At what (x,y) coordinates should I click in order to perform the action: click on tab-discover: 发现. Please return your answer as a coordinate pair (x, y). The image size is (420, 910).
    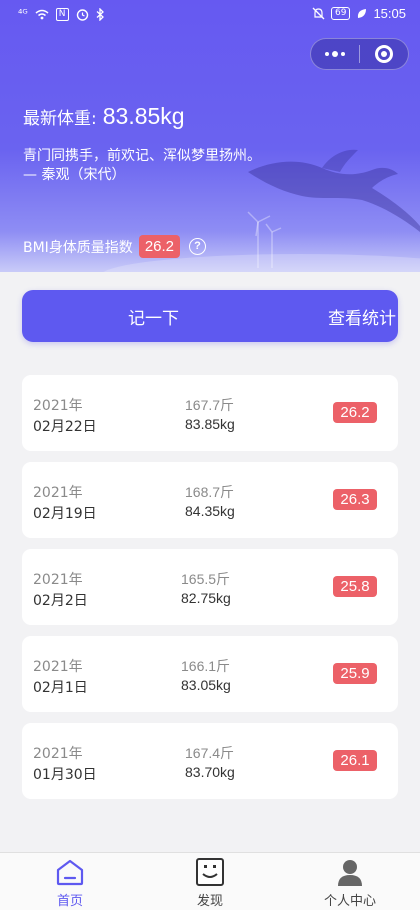
    Looking at the image, I should click on (210, 881).